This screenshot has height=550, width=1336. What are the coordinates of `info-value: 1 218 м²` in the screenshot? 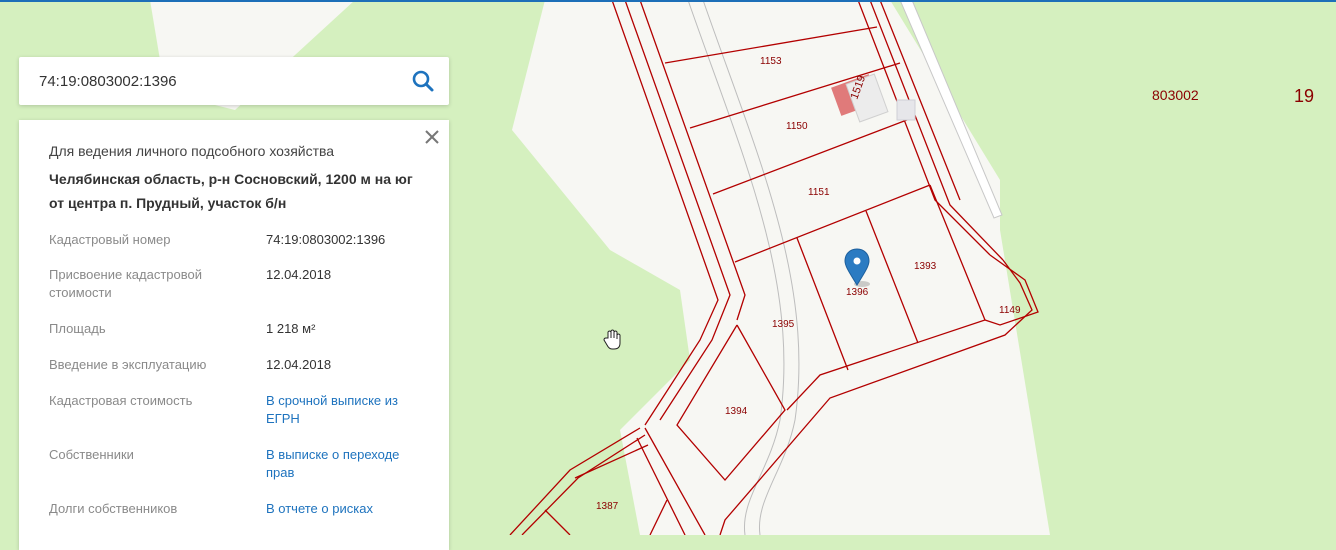 It's located at (291, 328).